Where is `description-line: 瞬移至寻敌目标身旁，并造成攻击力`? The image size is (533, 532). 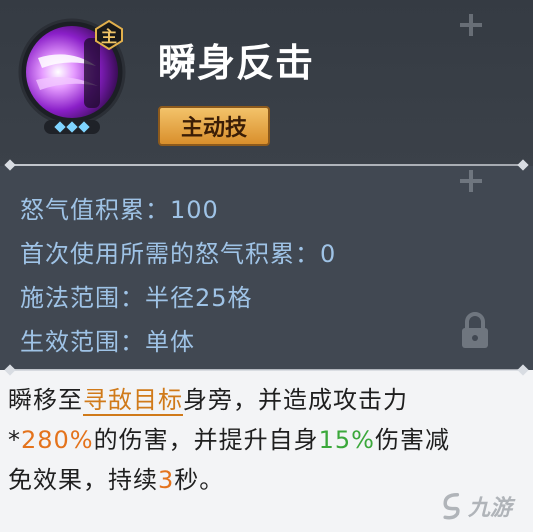 description-line: 瞬移至寻敌目标身旁，并造成攻击力 is located at coordinates (268, 400).